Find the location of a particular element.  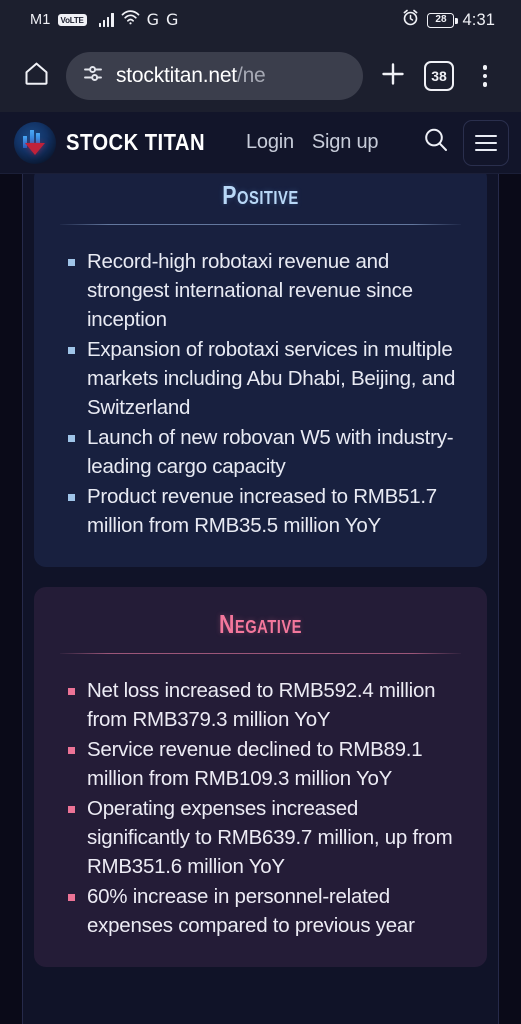

header-nav: Login Sign up is located at coordinates (312, 142).